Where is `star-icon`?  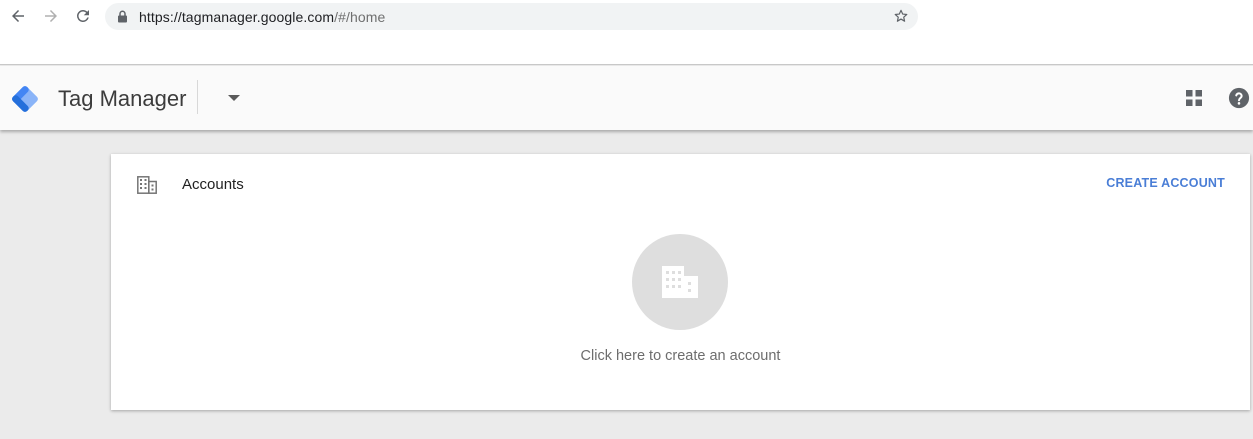
star-icon is located at coordinates (901, 16).